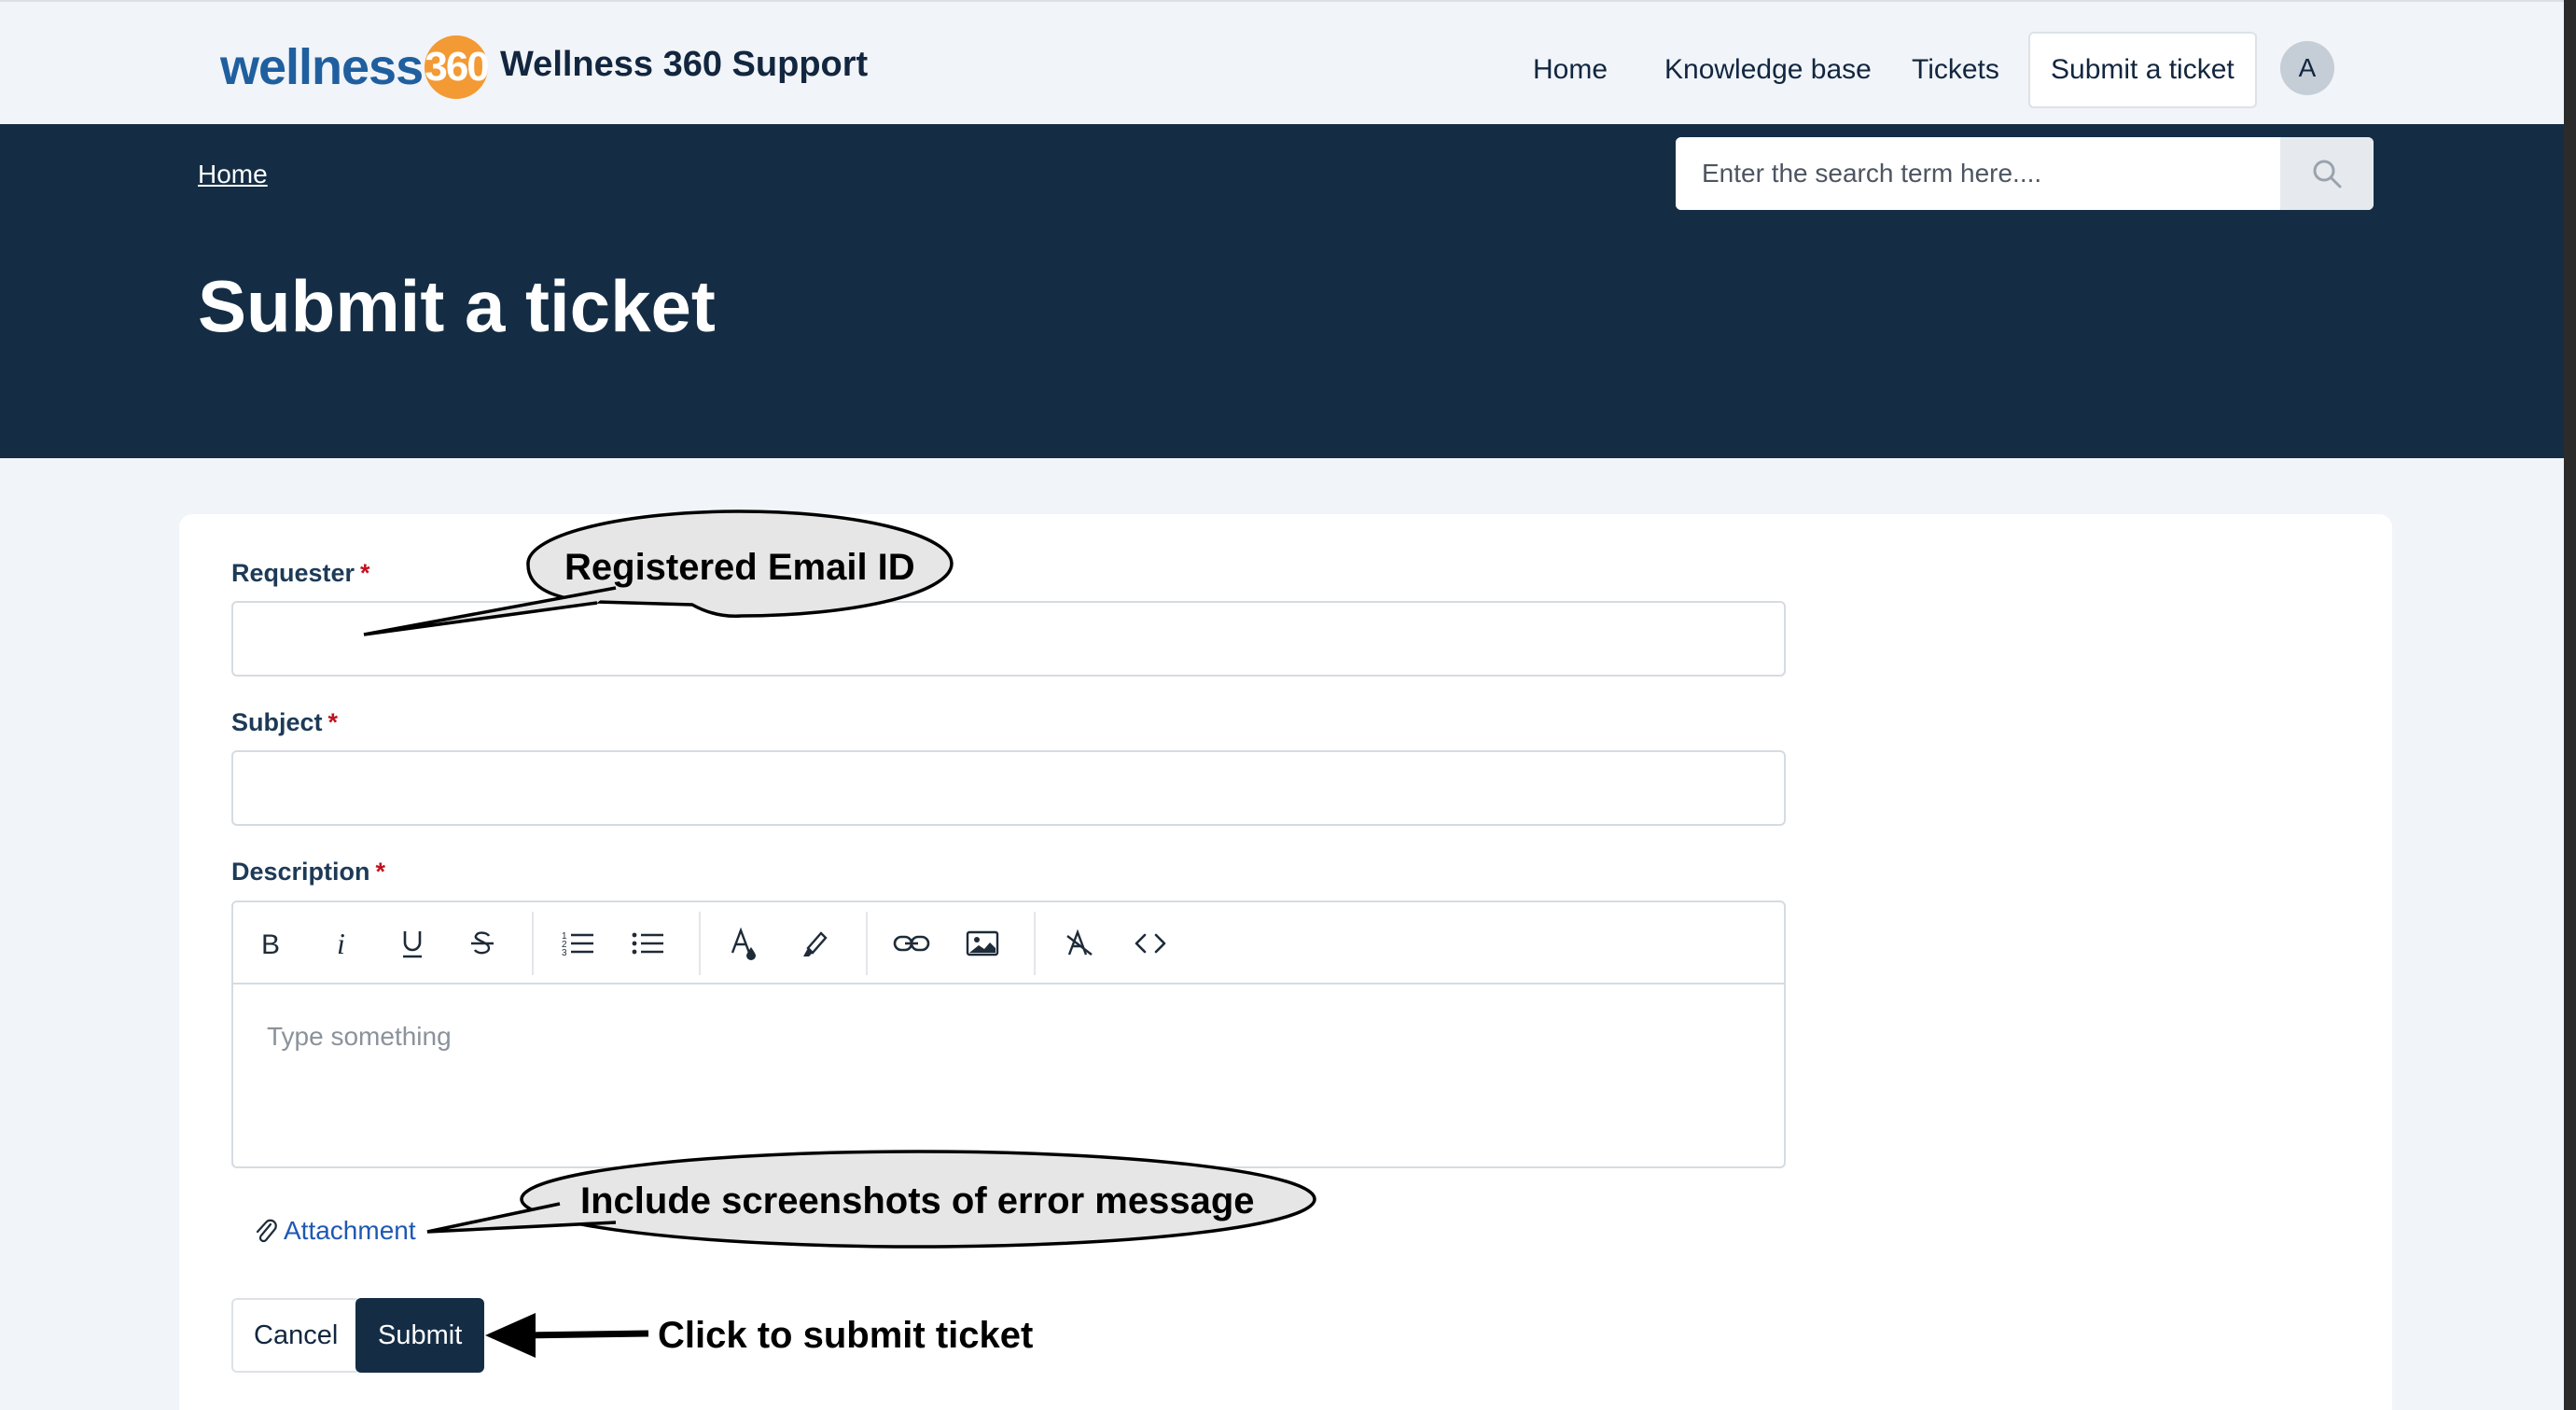 The width and height of the screenshot is (2576, 1410). I want to click on submit-arrow-shaft, so click(585, 1334).